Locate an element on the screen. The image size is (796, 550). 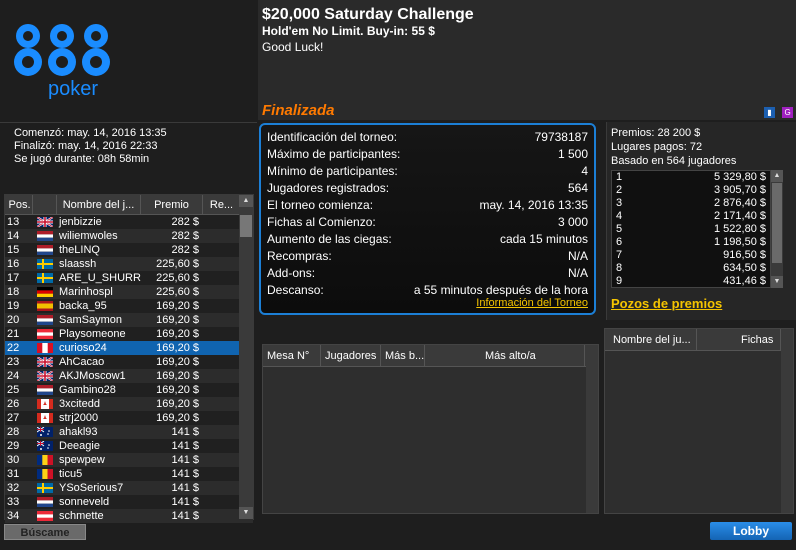
table-row: 20 SamSaymon 169,20 $ is located at coordinates (129, 320).